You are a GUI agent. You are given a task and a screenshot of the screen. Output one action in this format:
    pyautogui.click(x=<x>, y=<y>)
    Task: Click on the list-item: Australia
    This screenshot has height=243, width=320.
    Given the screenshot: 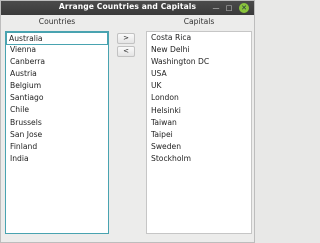 What is the action you would take?
    pyautogui.click(x=57, y=38)
    